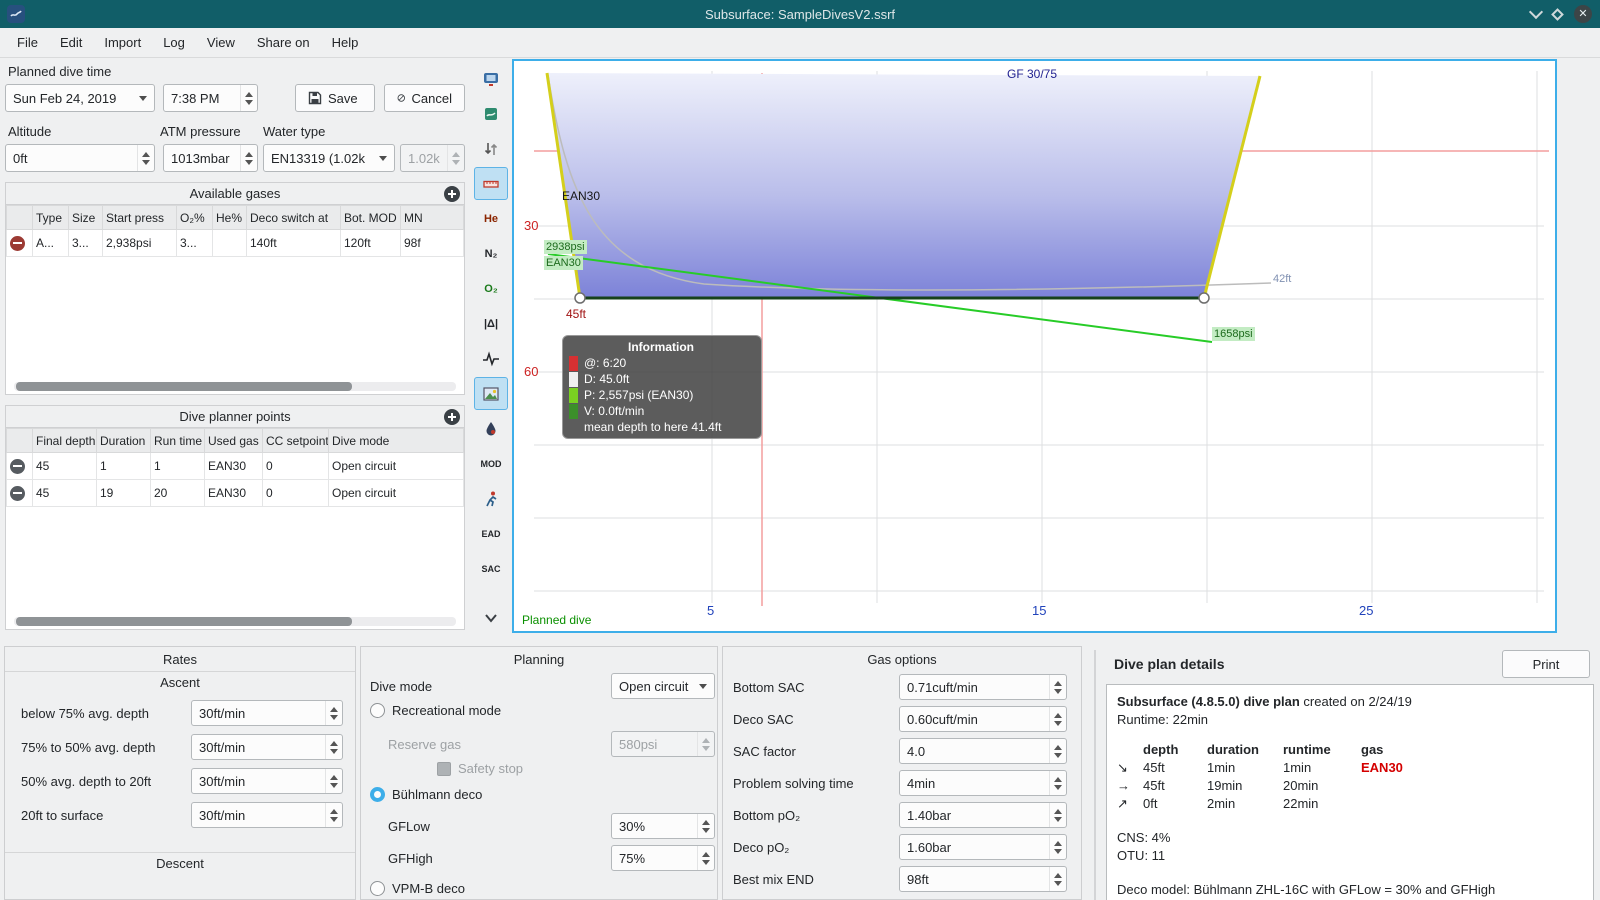 The width and height of the screenshot is (1600, 900). I want to click on cancel-button: Cancel, so click(424, 98).